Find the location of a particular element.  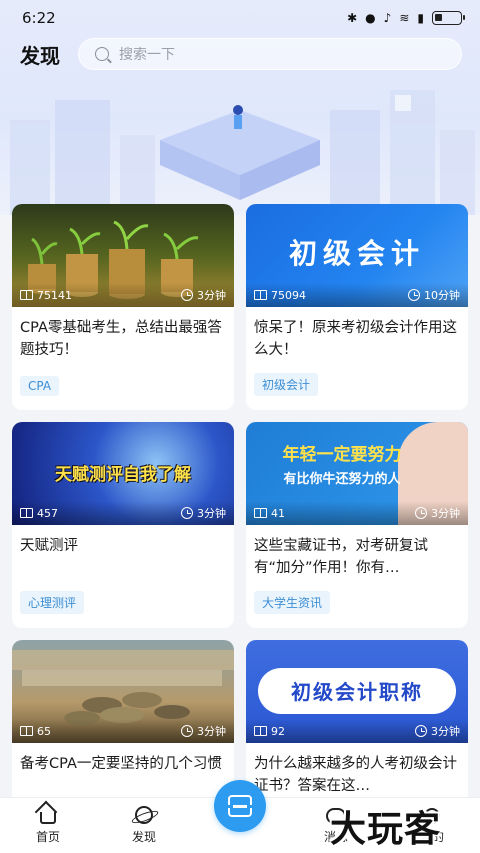

bluetooth-icon: ✱ is located at coordinates (352, 18).